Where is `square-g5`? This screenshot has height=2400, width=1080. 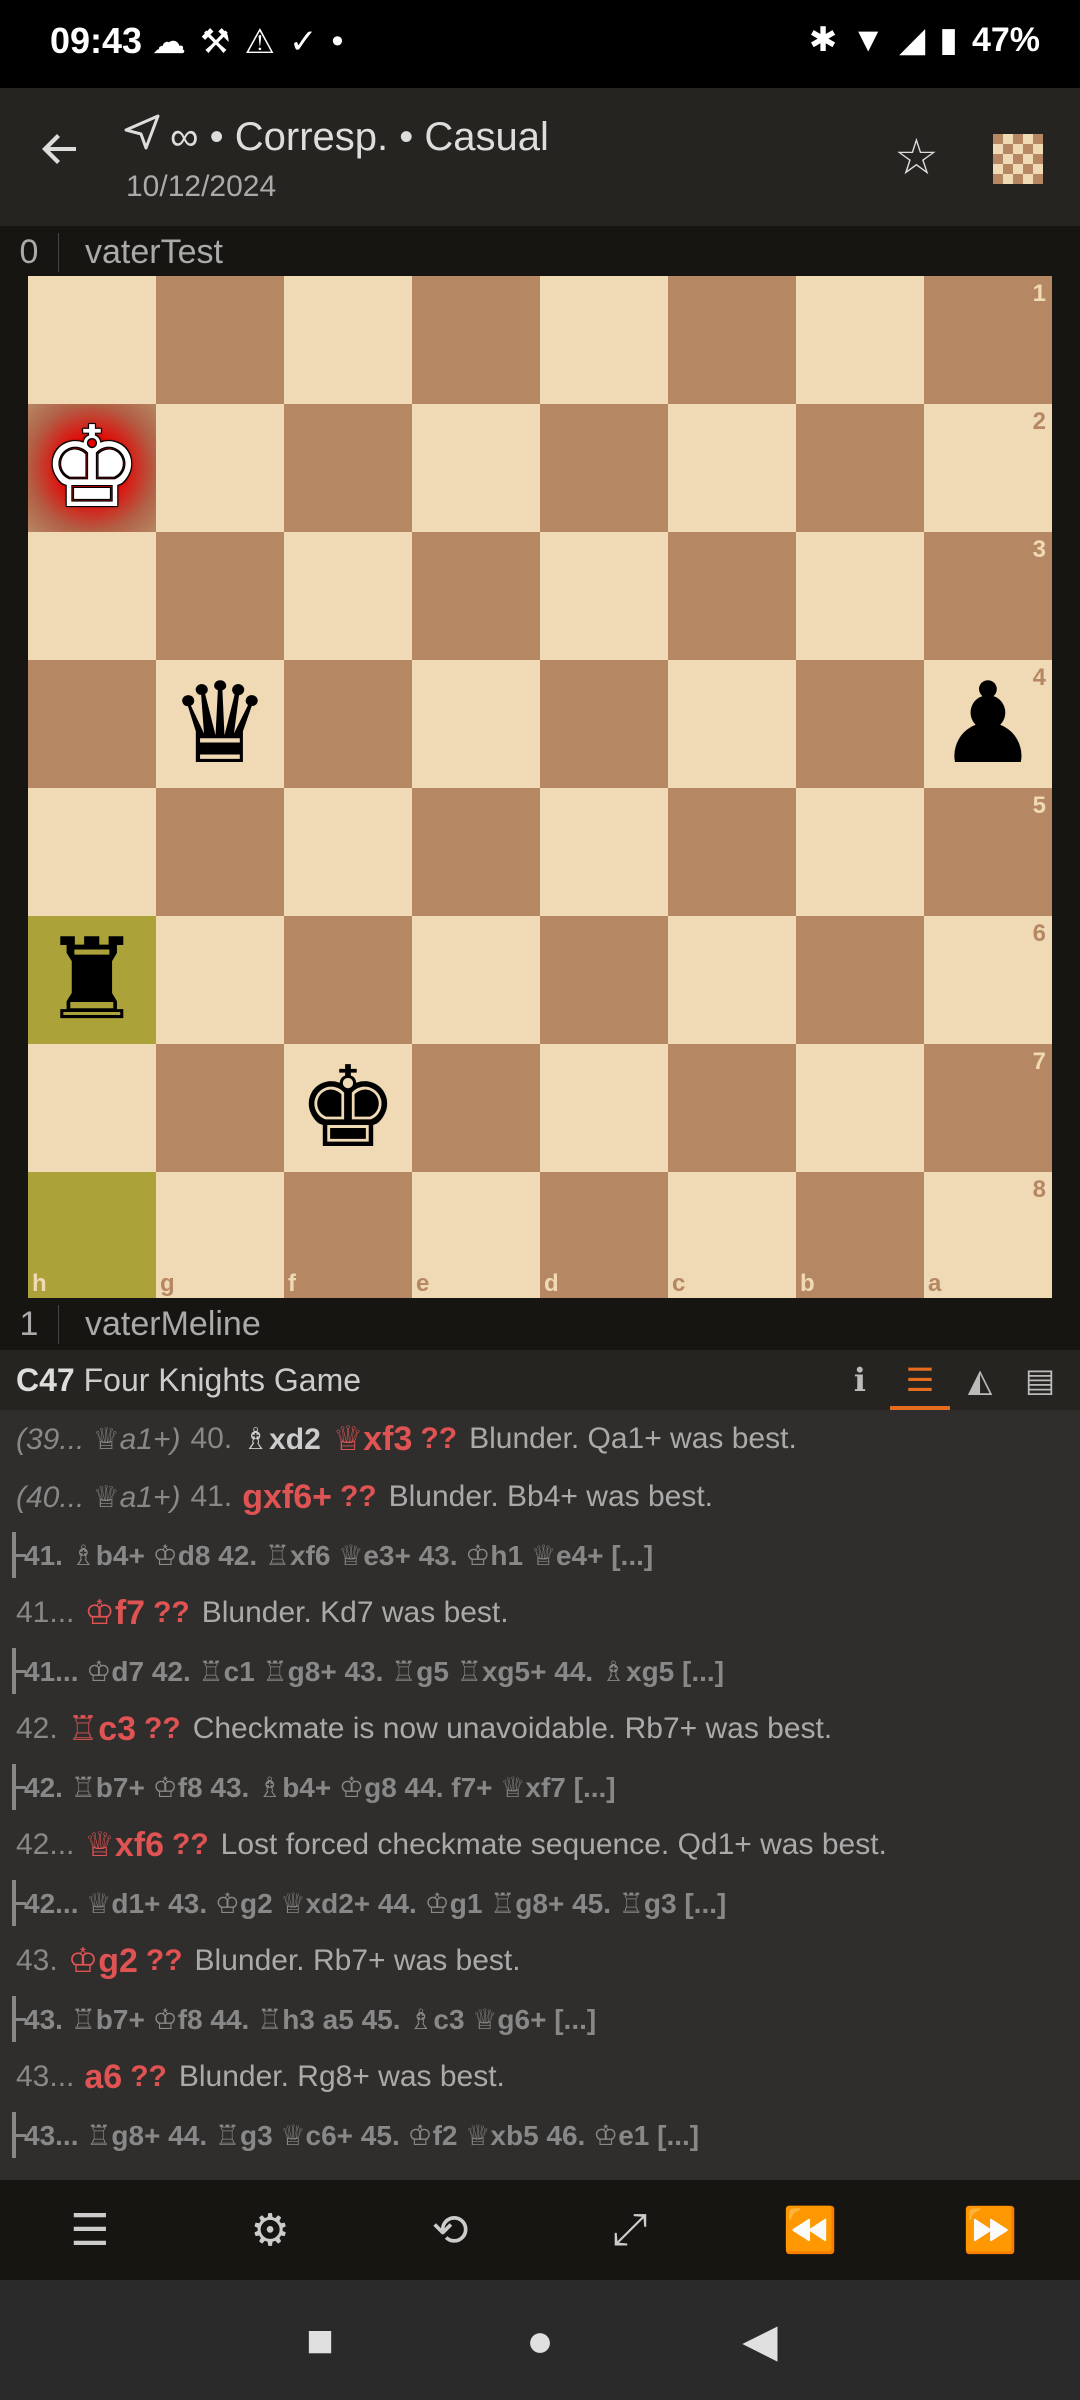
square-g5 is located at coordinates (220, 852).